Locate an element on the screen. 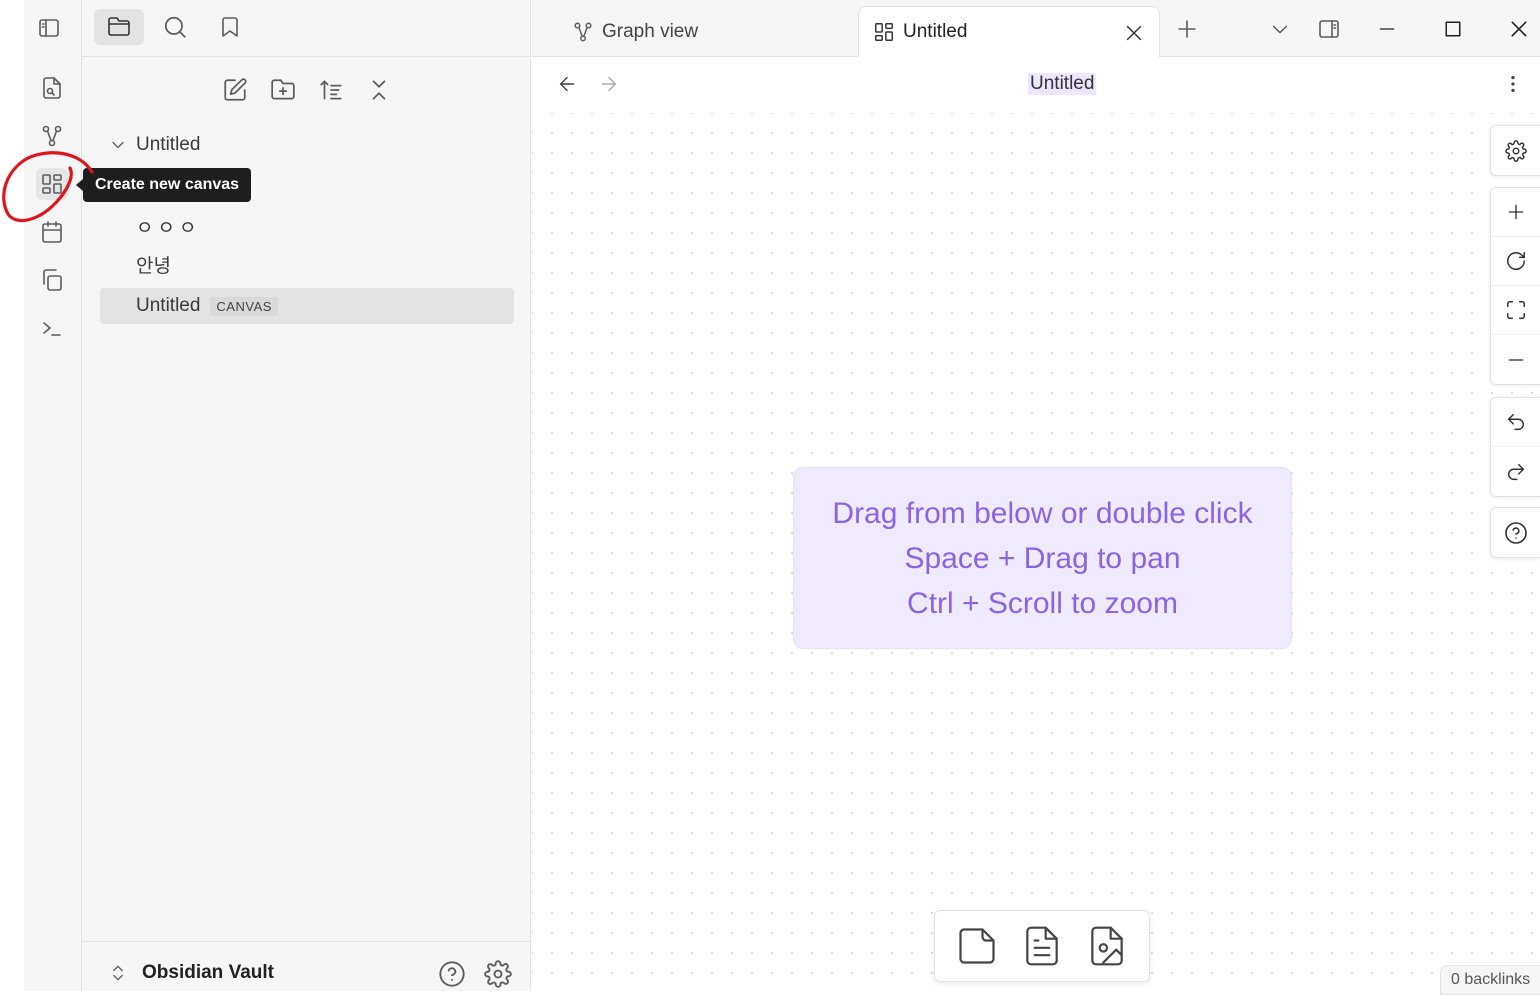  close-tab-button is located at coordinates (1134, 33).